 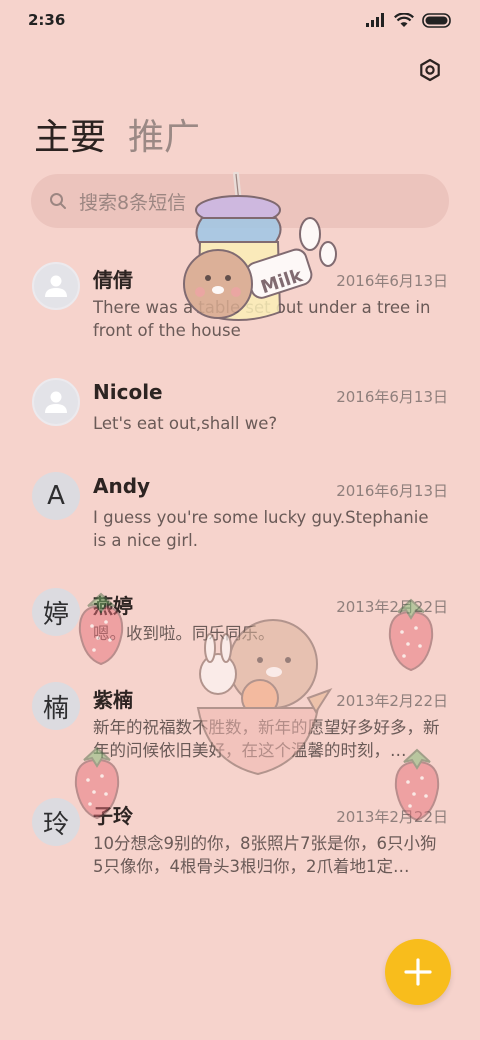 I want to click on status-icons, so click(x=409, y=20).